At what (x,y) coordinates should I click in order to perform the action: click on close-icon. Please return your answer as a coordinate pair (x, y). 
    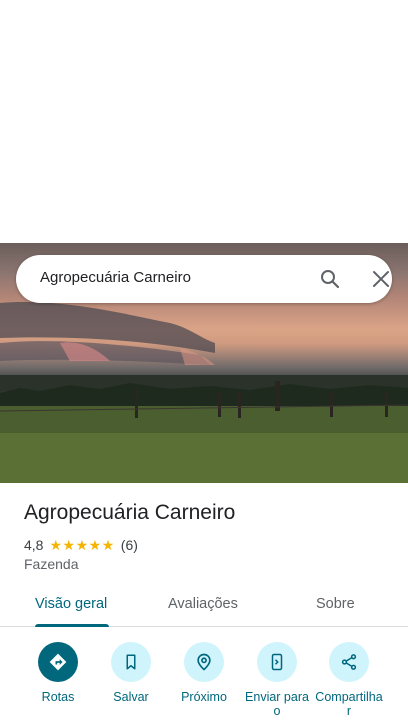
    Looking at the image, I should click on (381, 279).